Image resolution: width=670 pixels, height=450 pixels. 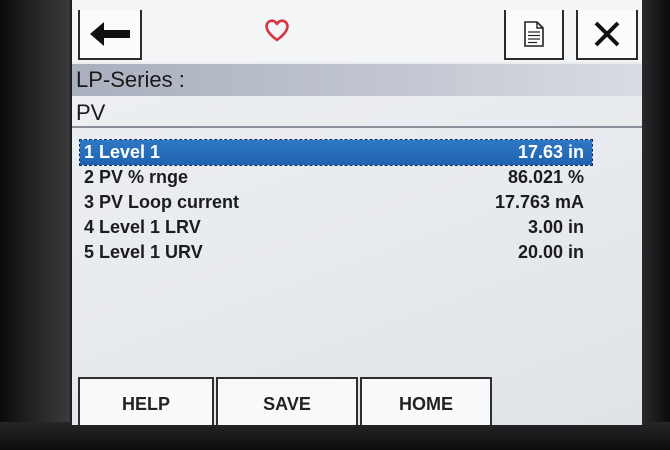 What do you see at coordinates (146, 401) in the screenshot?
I see `help-button: HELP` at bounding box center [146, 401].